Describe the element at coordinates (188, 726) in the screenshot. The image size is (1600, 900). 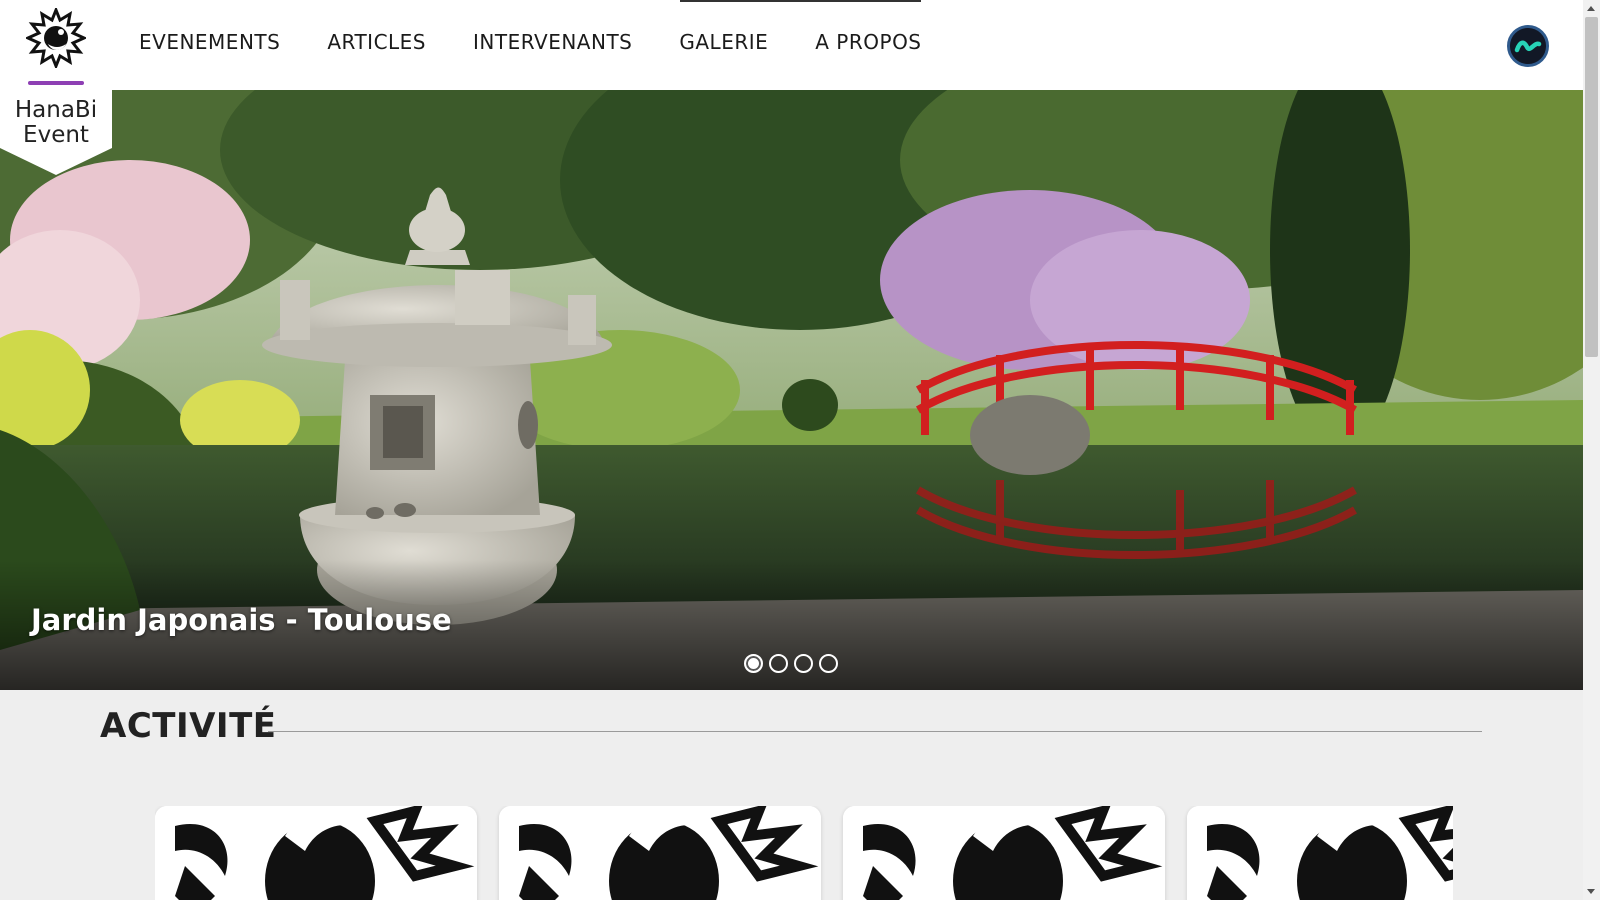
I see `section-title-activite: ACTIVITÉ` at that location.